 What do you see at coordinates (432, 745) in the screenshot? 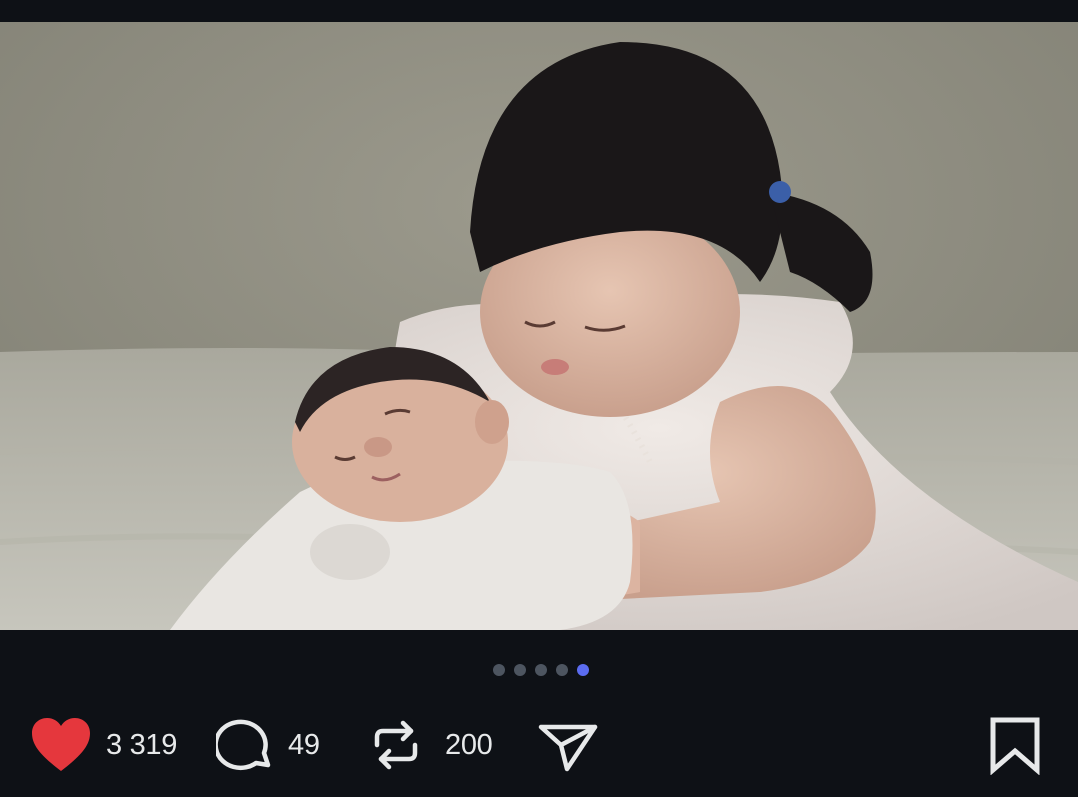
I see `repost-button: 200` at bounding box center [432, 745].